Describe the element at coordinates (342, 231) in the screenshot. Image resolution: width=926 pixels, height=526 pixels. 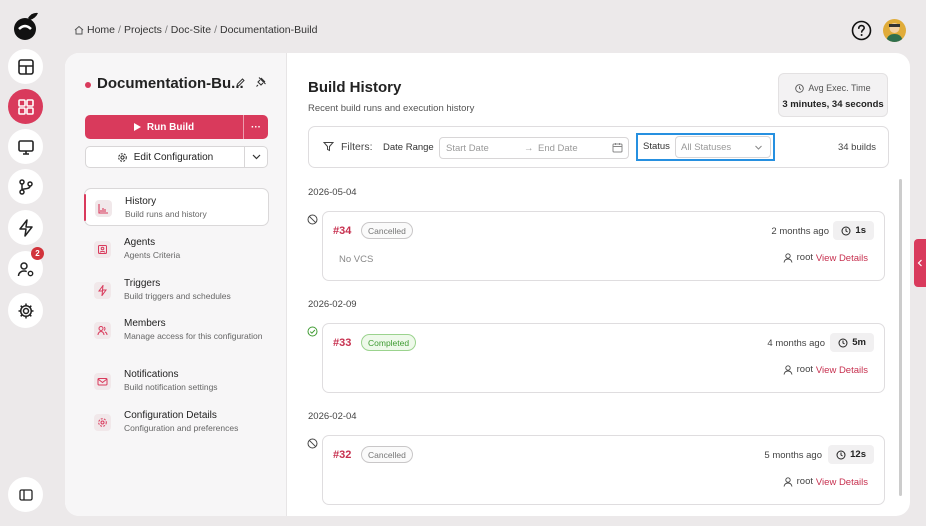
I see `run-number: #34` at that location.